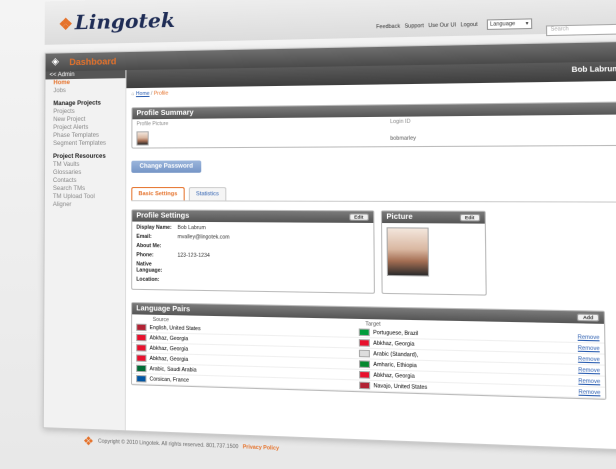  What do you see at coordinates (85, 197) in the screenshot?
I see `sidebar-item-tm-upload-tool: TM Upload Tool` at bounding box center [85, 197].